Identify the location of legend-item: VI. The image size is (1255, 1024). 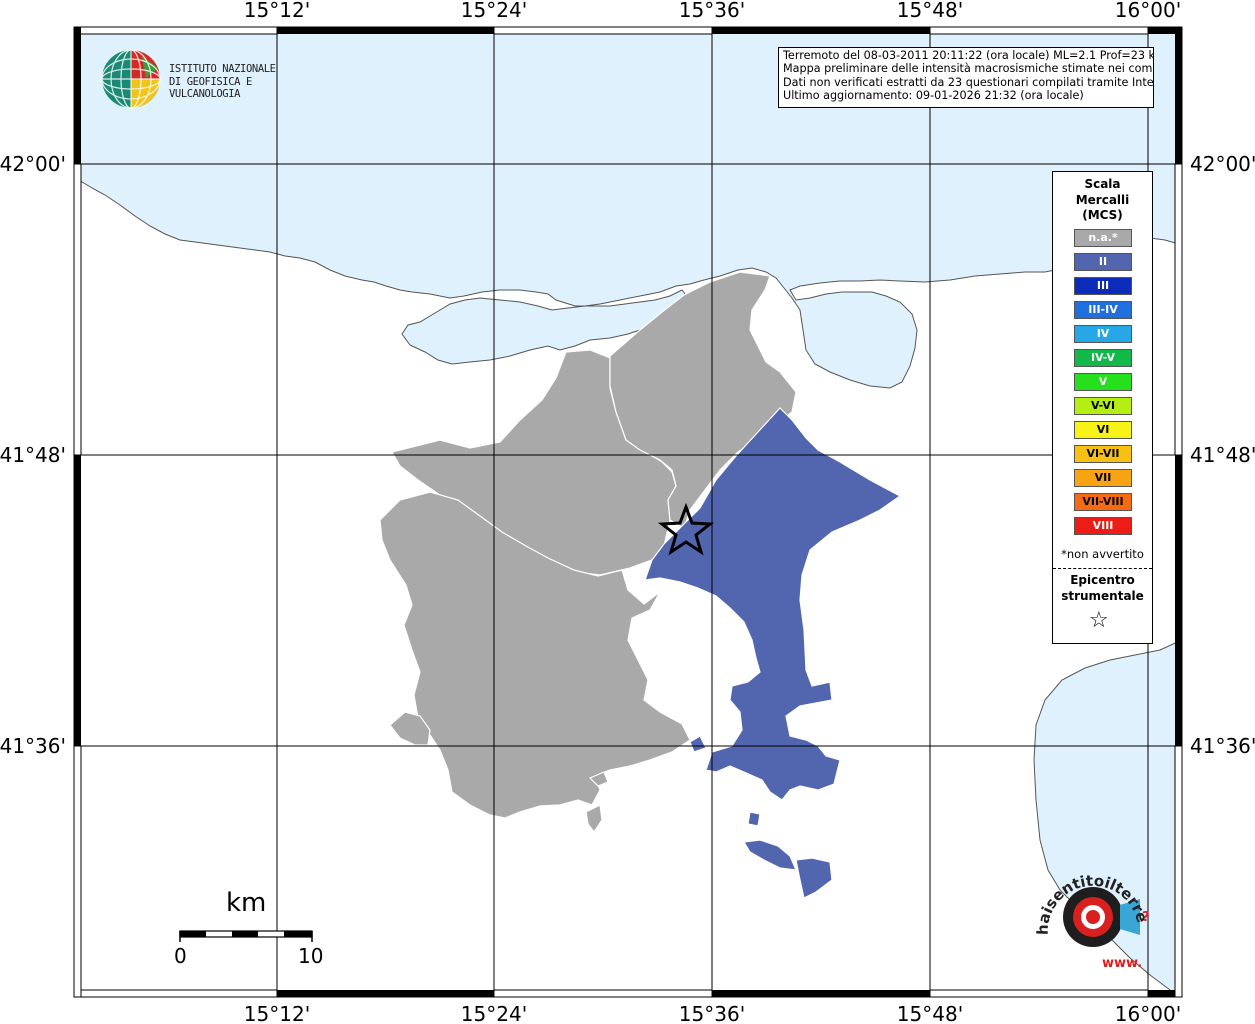
(1103, 430).